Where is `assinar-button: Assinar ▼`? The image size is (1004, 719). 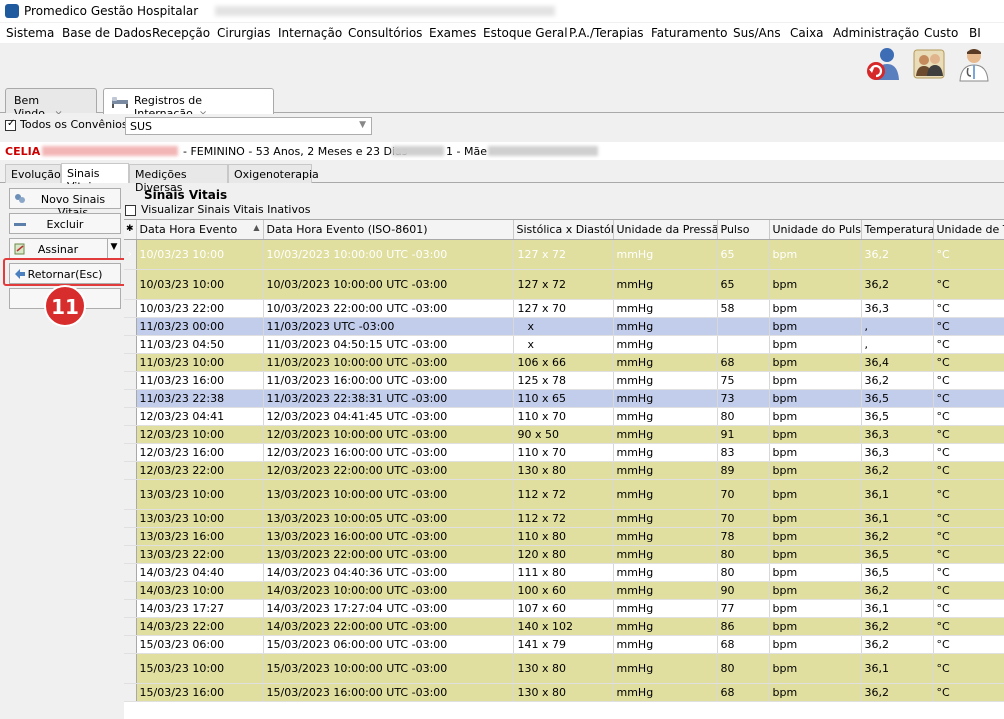
assinar-button: Assinar ▼ is located at coordinates (65, 248).